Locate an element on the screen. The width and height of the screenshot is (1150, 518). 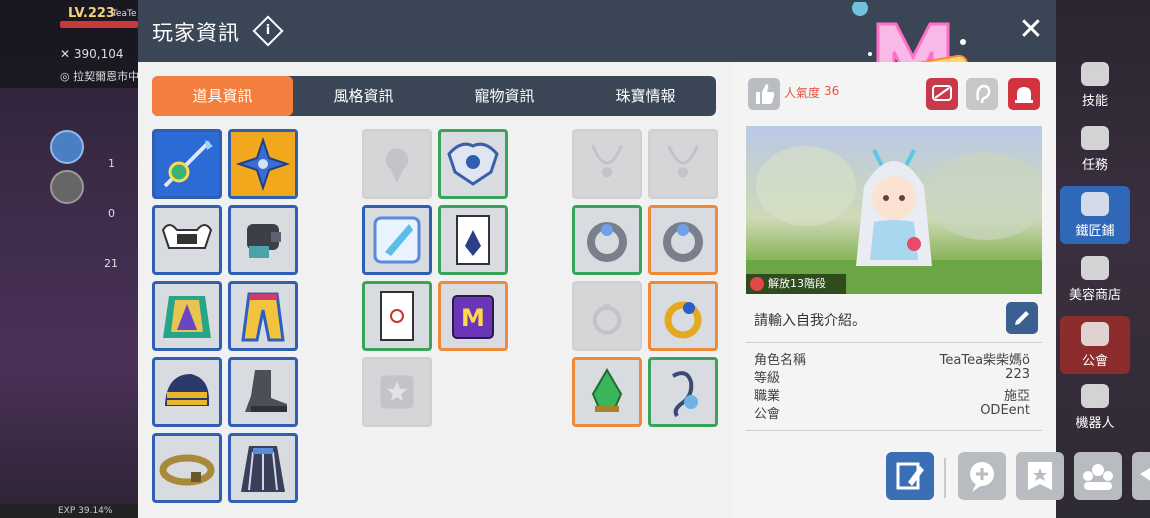
sidebar-item-label: 機器人 is located at coordinates (1095, 423).